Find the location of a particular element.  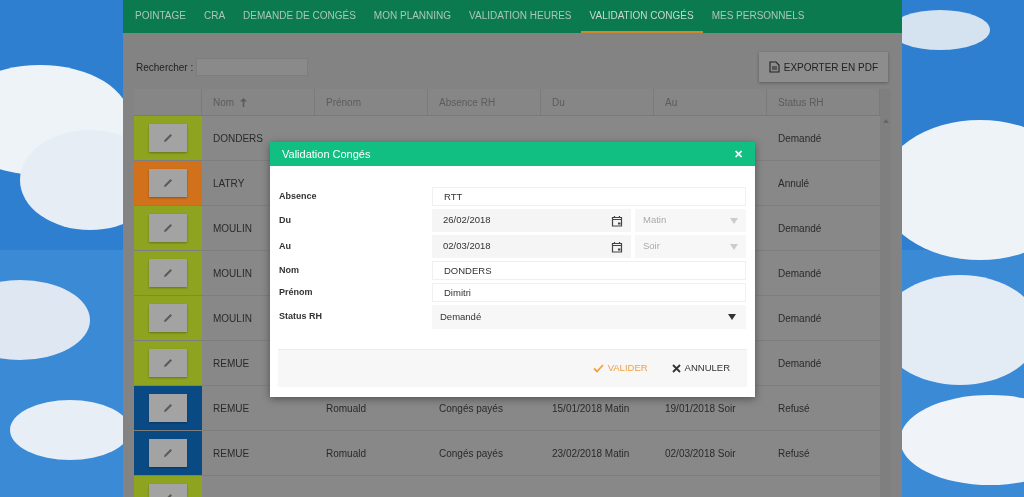

text-field: RTT is located at coordinates (589, 196).